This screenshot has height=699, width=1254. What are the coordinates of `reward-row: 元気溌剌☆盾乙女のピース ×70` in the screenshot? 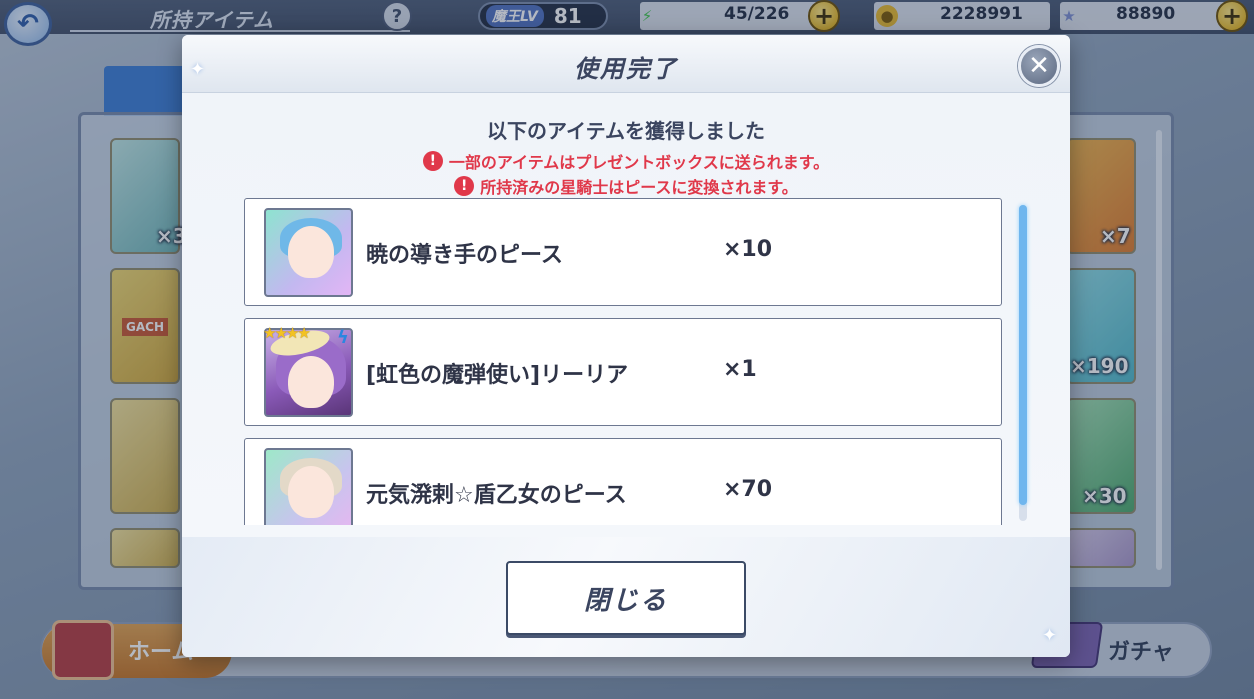 It's located at (623, 481).